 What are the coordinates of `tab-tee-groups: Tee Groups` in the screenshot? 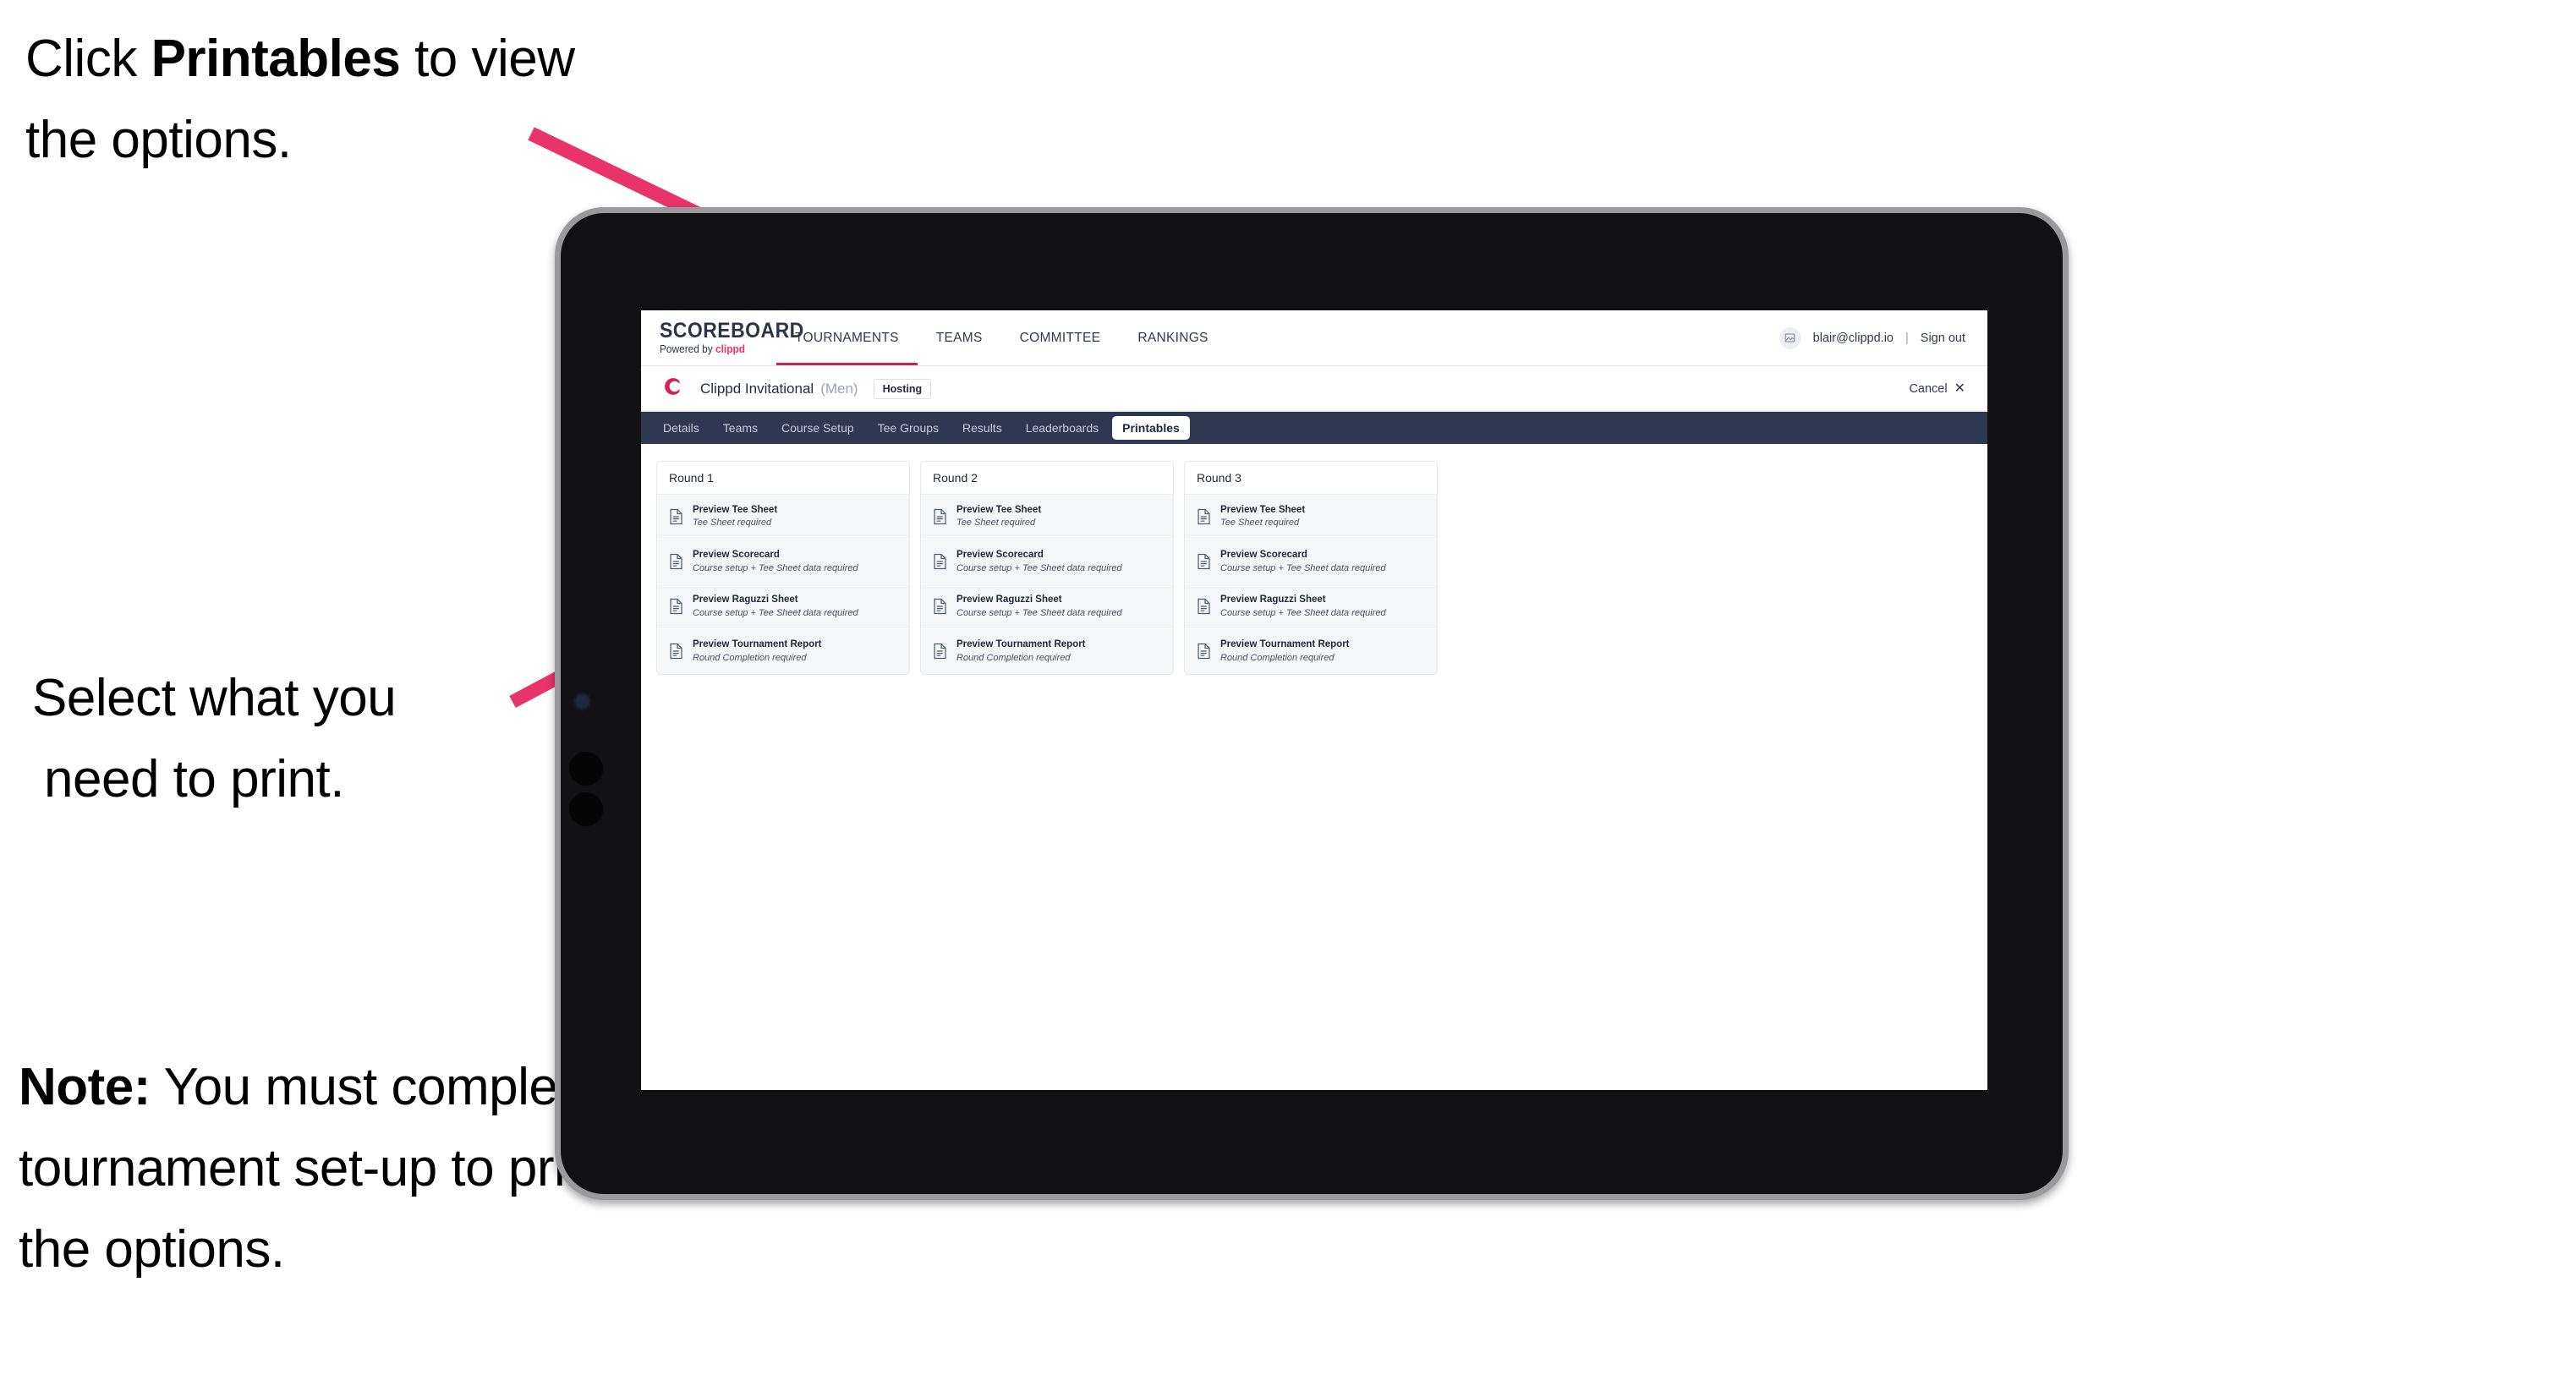 It's located at (908, 428).